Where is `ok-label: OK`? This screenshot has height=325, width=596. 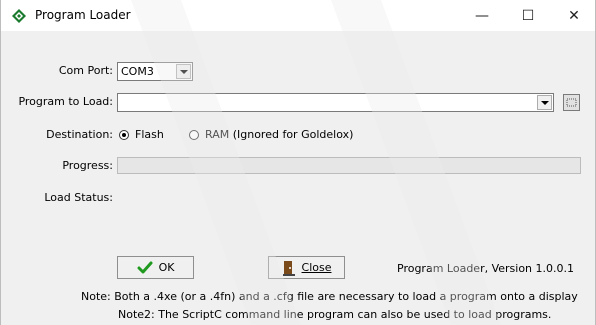
ok-label: OK is located at coordinates (166, 267).